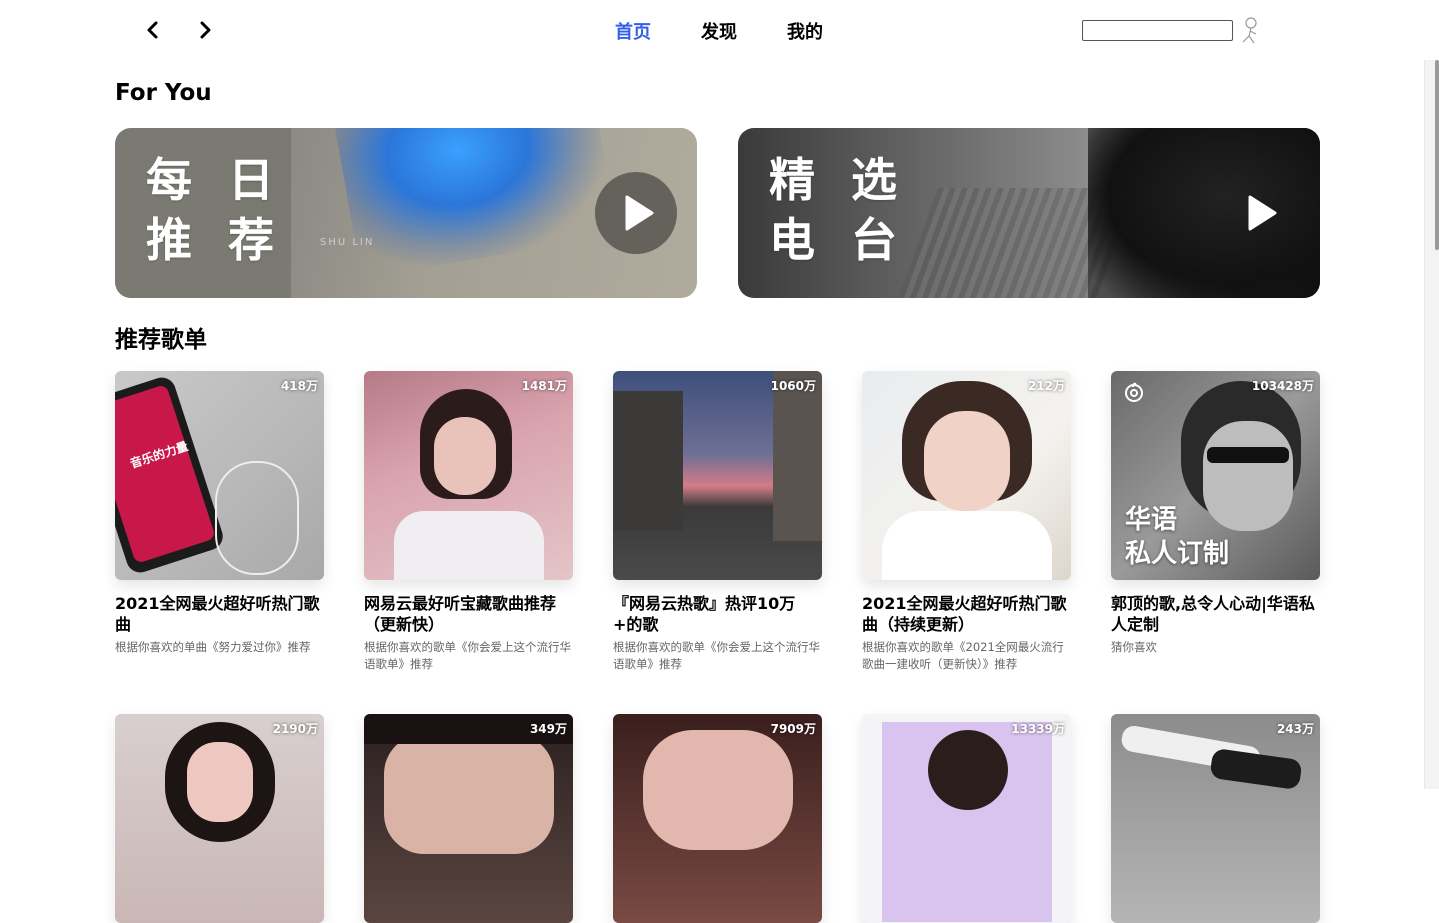 Image resolution: width=1439 pixels, height=923 pixels. I want to click on nav-discover-link: 发现, so click(719, 31).